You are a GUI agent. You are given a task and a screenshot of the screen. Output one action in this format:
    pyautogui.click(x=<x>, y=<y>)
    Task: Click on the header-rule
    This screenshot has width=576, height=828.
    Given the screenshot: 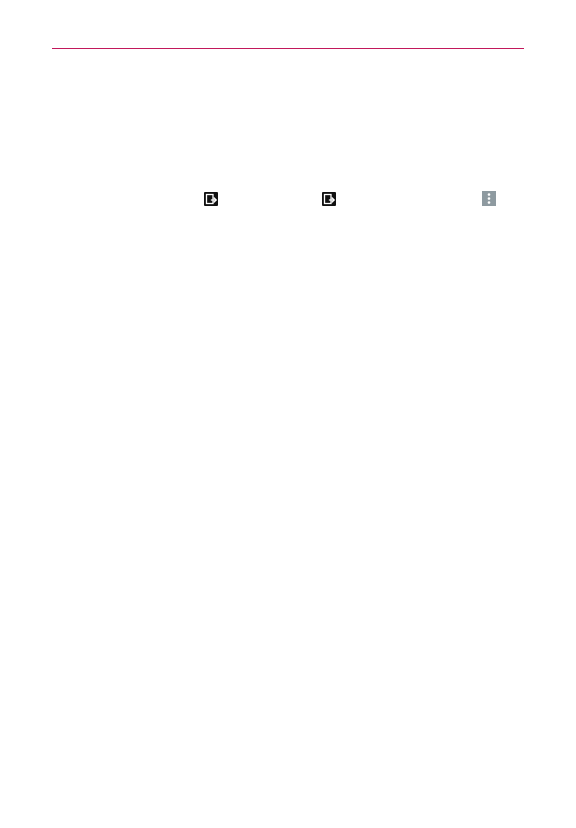 What is the action you would take?
    pyautogui.click(x=288, y=48)
    